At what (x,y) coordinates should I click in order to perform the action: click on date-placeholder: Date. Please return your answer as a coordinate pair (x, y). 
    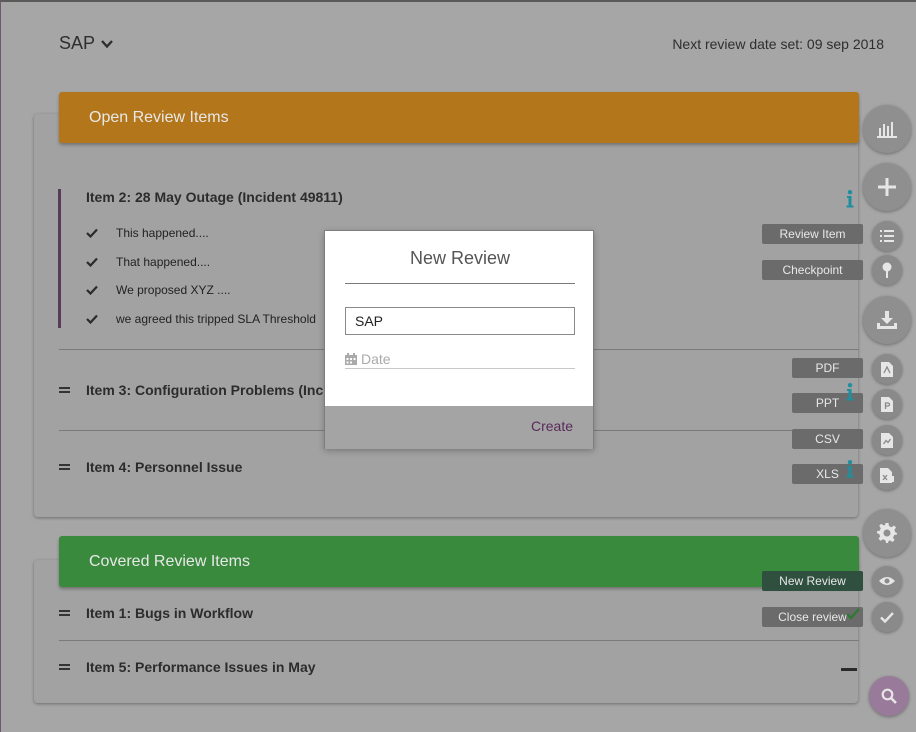
    Looking at the image, I should click on (376, 358).